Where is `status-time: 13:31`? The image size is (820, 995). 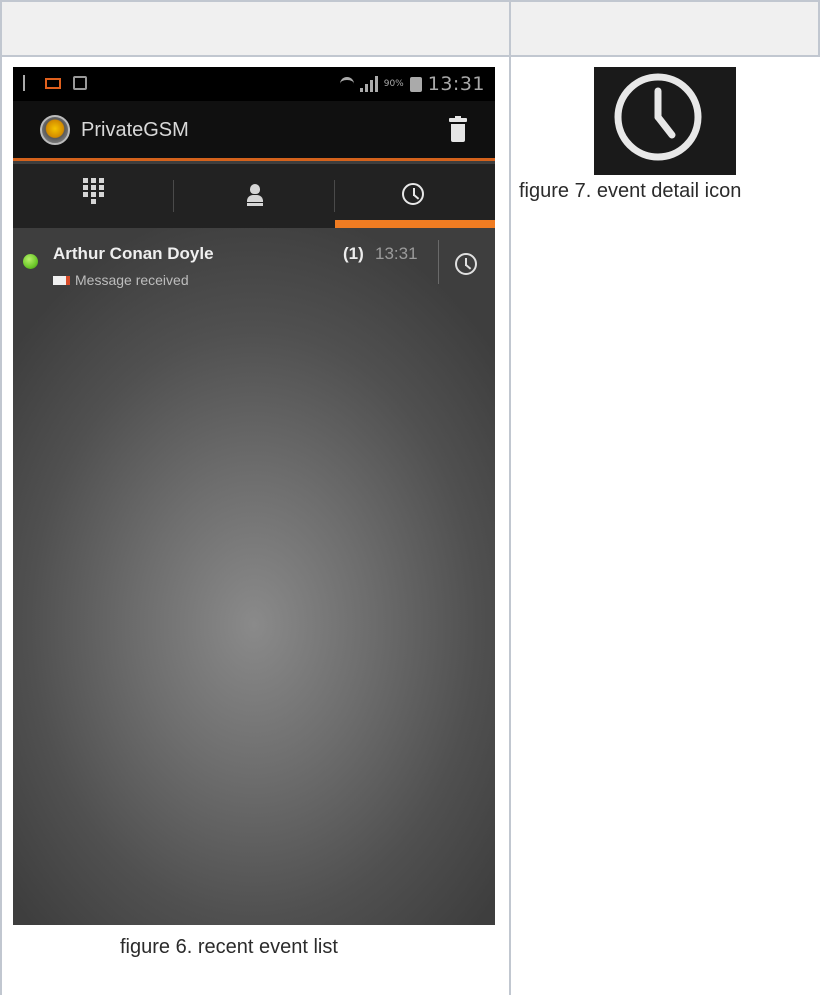
status-time: 13:31 is located at coordinates (456, 84).